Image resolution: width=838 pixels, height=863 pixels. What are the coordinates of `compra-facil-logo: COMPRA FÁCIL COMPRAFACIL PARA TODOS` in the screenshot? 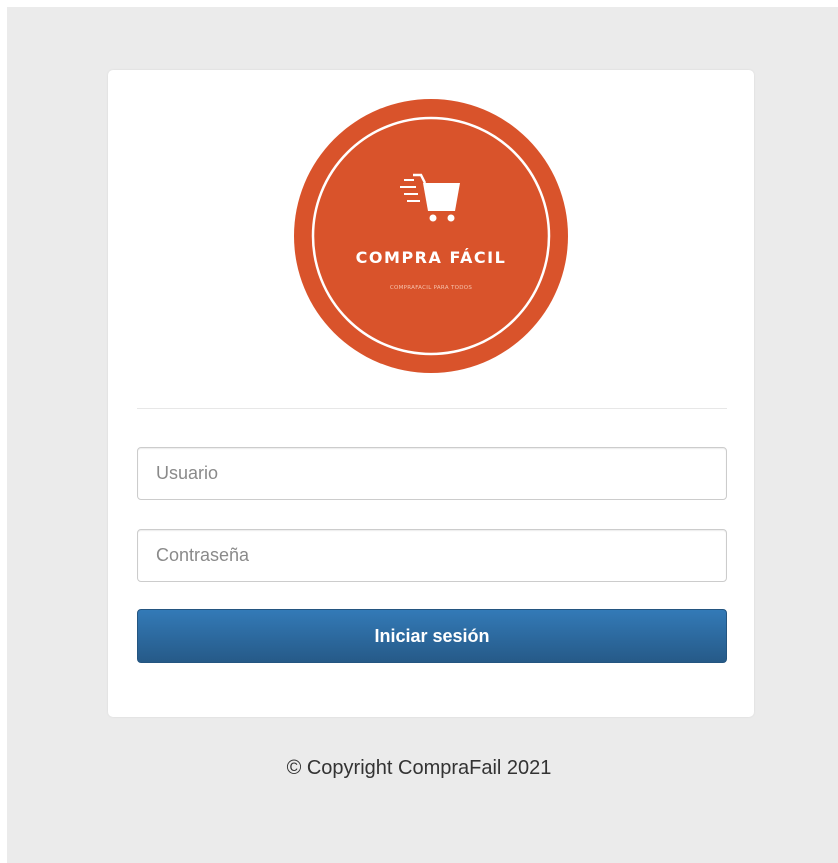 It's located at (431, 236).